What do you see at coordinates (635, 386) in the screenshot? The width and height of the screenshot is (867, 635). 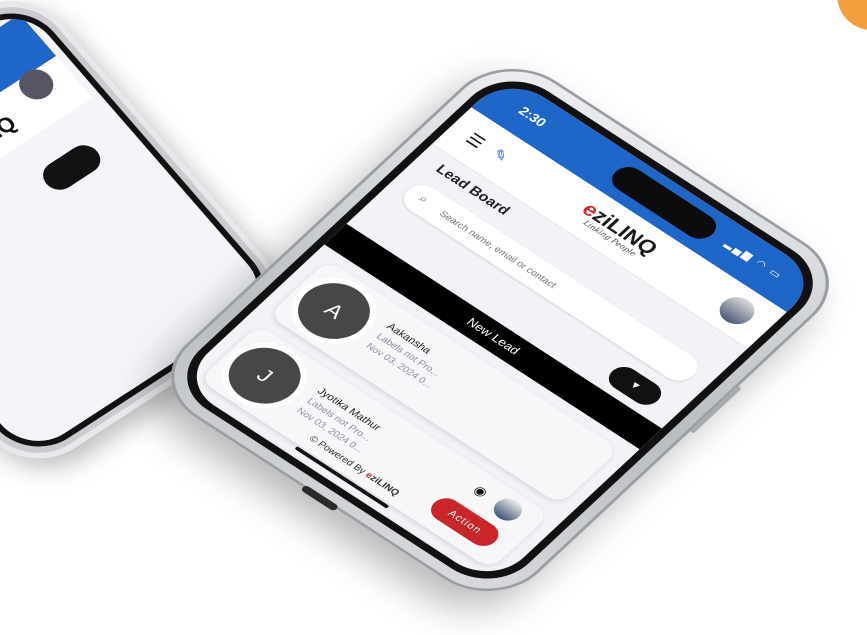 I see `filter-icon: ▼` at bounding box center [635, 386].